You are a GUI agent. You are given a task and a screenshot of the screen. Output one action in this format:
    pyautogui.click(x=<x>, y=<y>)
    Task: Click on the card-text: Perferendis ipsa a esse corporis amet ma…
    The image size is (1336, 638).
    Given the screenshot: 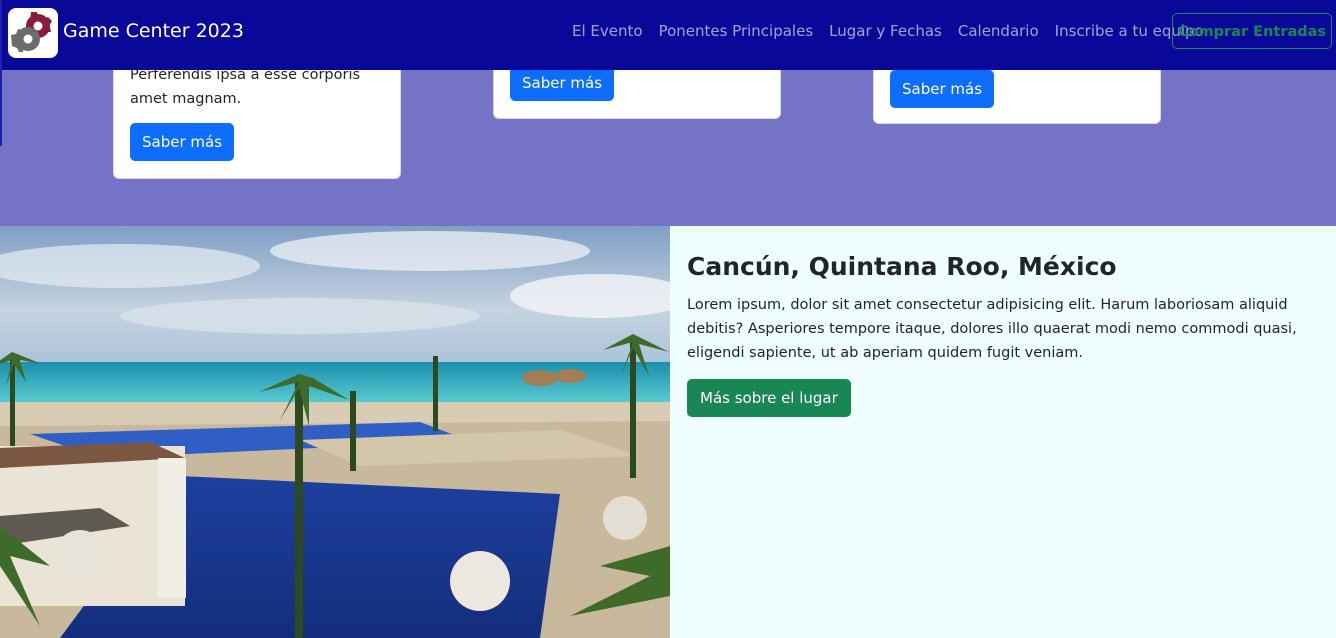 What is the action you would take?
    pyautogui.click(x=255, y=87)
    